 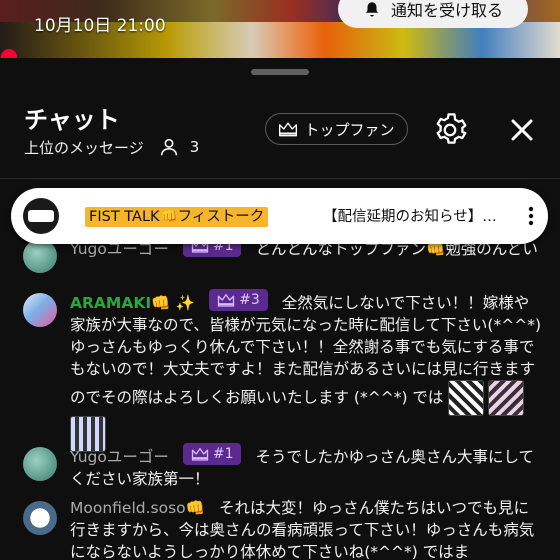 I want to click on gear-icon, so click(x=451, y=128).